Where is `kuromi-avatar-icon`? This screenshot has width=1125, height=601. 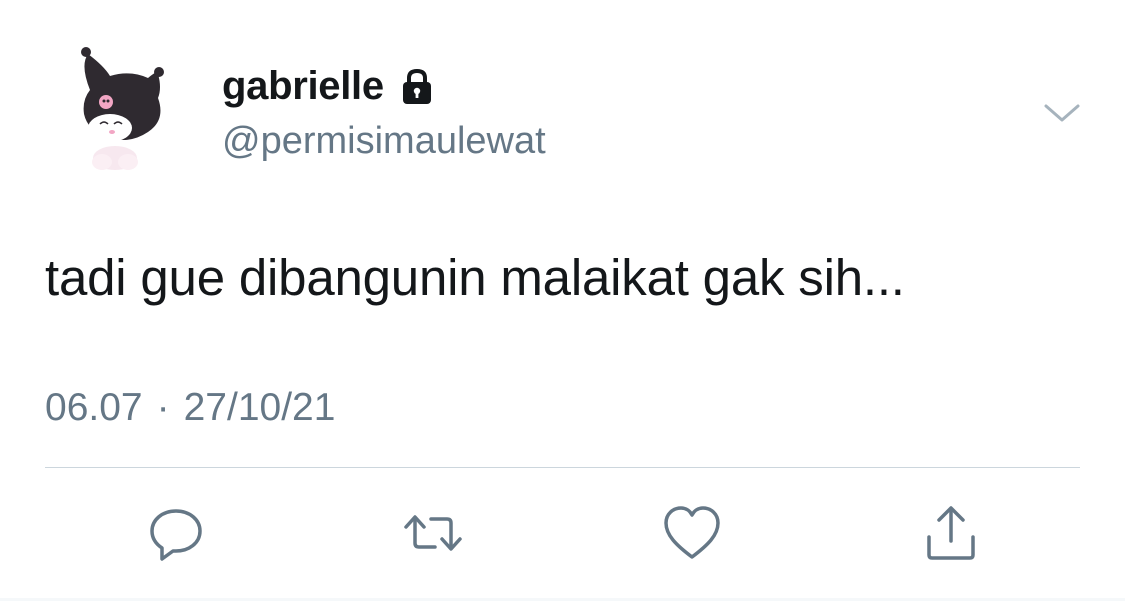 kuromi-avatar-icon is located at coordinates (122, 108).